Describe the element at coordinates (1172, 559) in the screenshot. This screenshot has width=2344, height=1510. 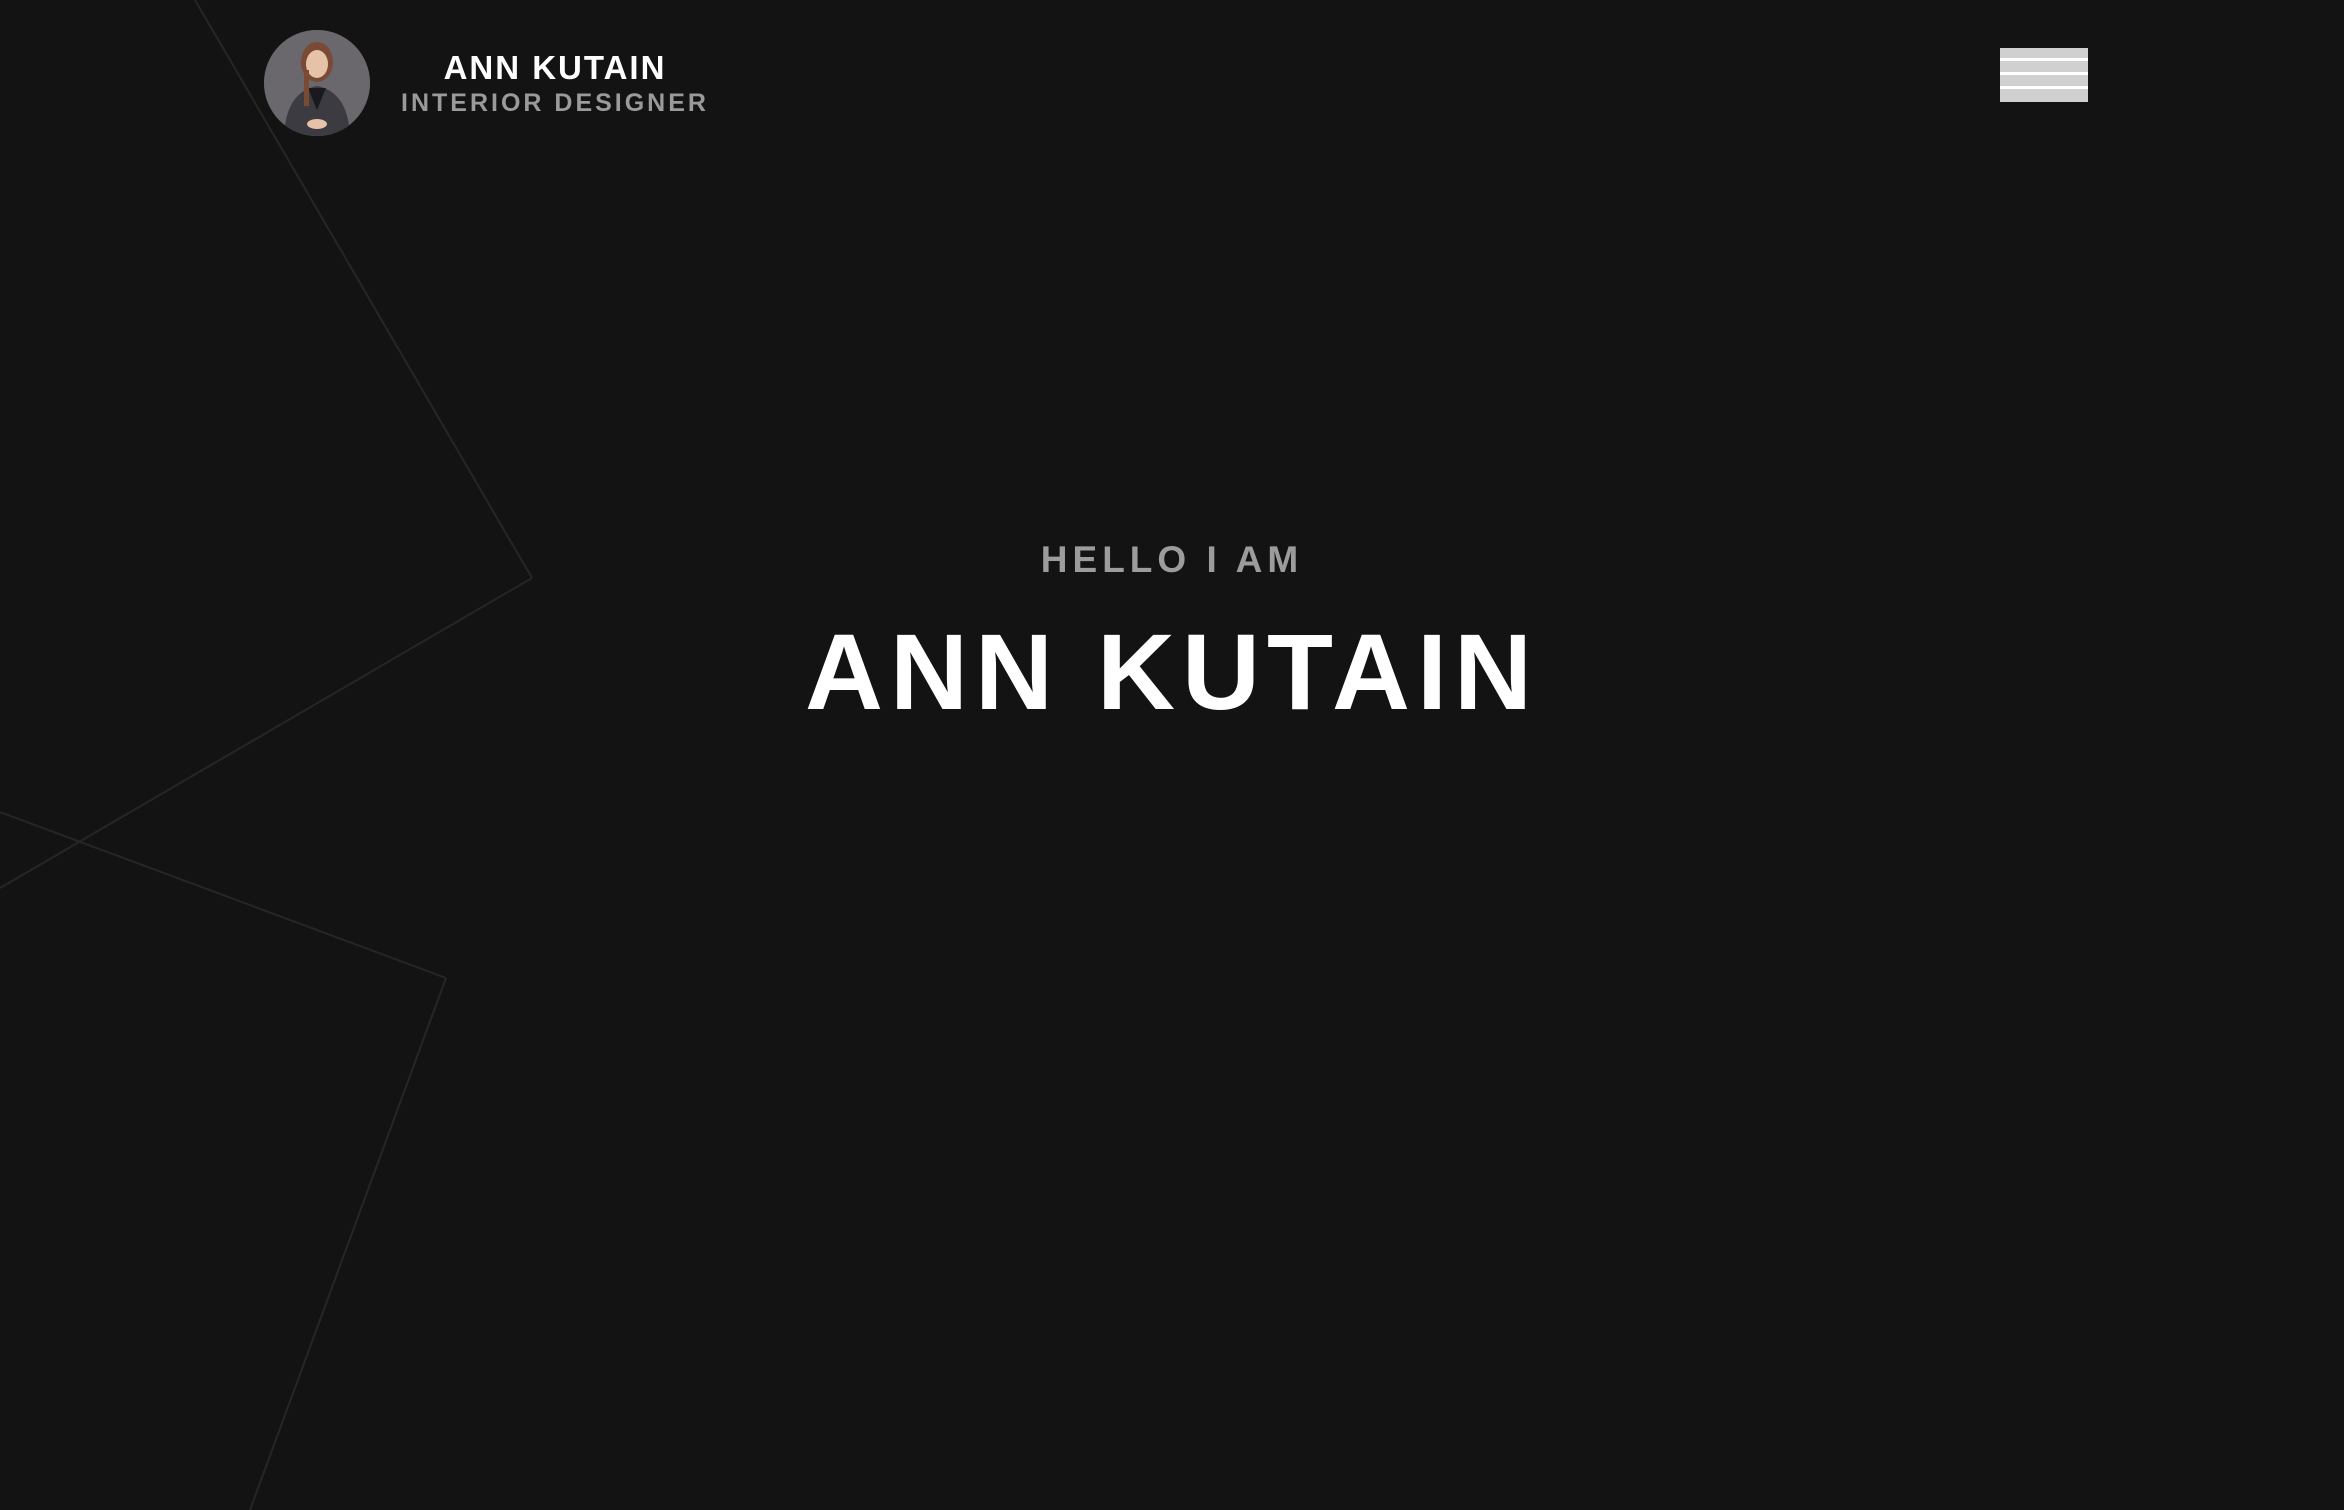
I see `hero-greeting: HELLO I AM` at that location.